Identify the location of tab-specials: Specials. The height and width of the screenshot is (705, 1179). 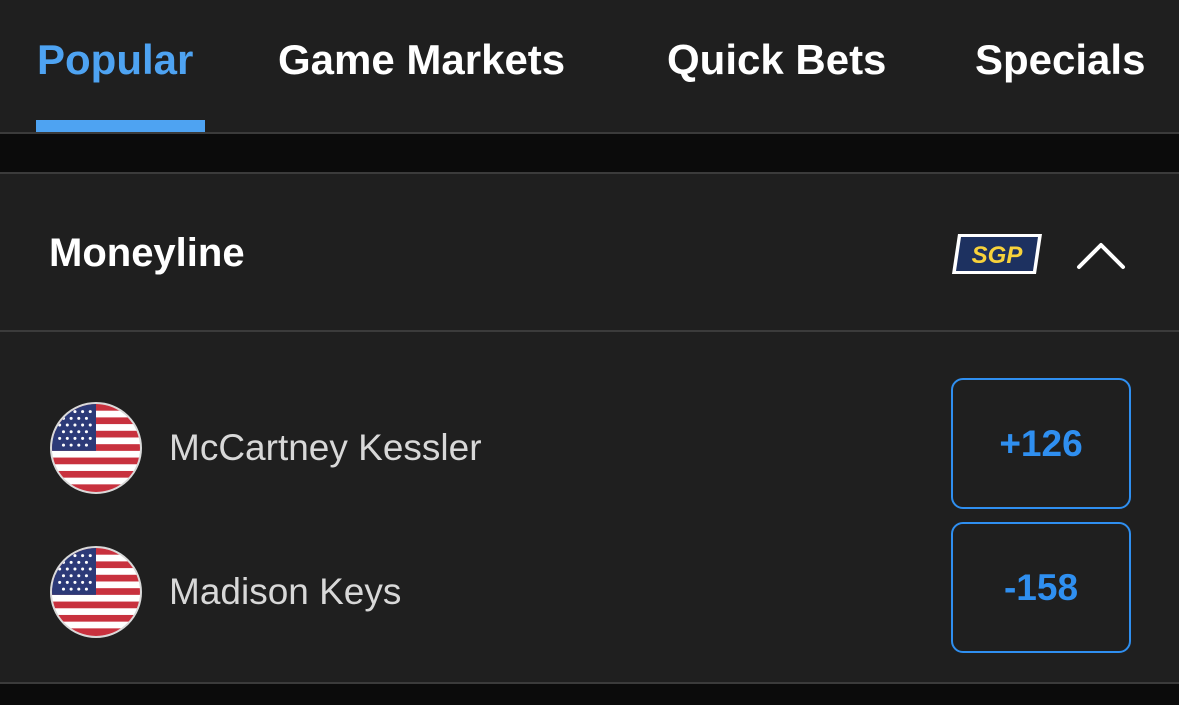
(1060, 60).